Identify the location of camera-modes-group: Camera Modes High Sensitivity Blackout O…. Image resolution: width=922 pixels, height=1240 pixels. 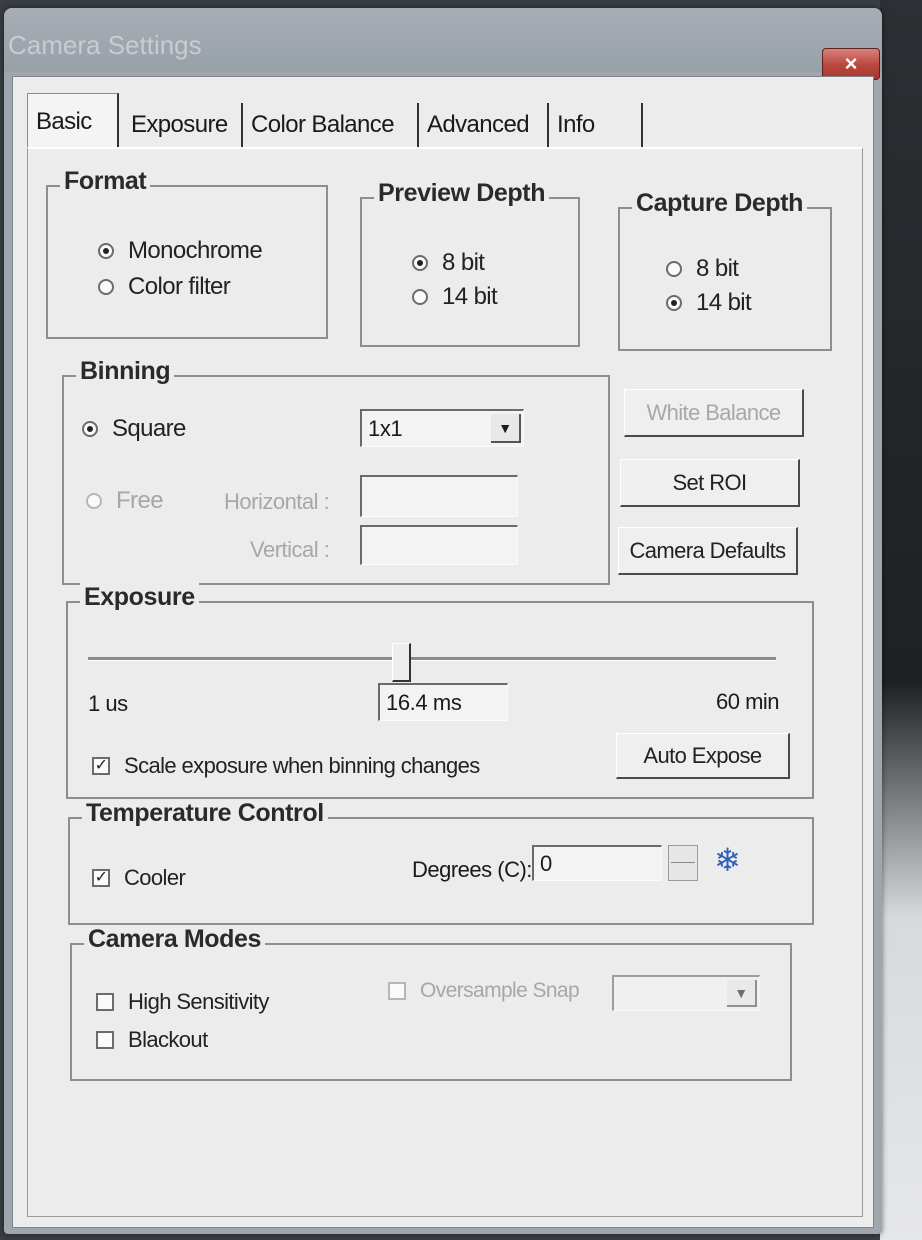
(431, 1003).